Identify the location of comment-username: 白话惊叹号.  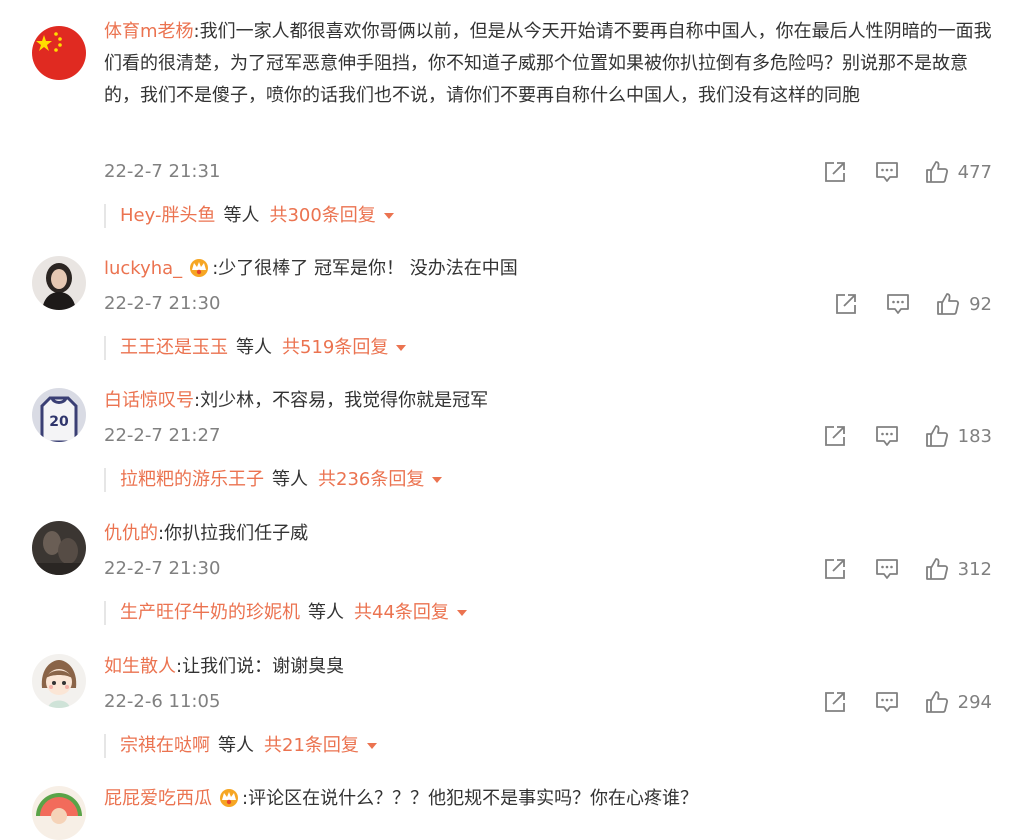
(149, 400).